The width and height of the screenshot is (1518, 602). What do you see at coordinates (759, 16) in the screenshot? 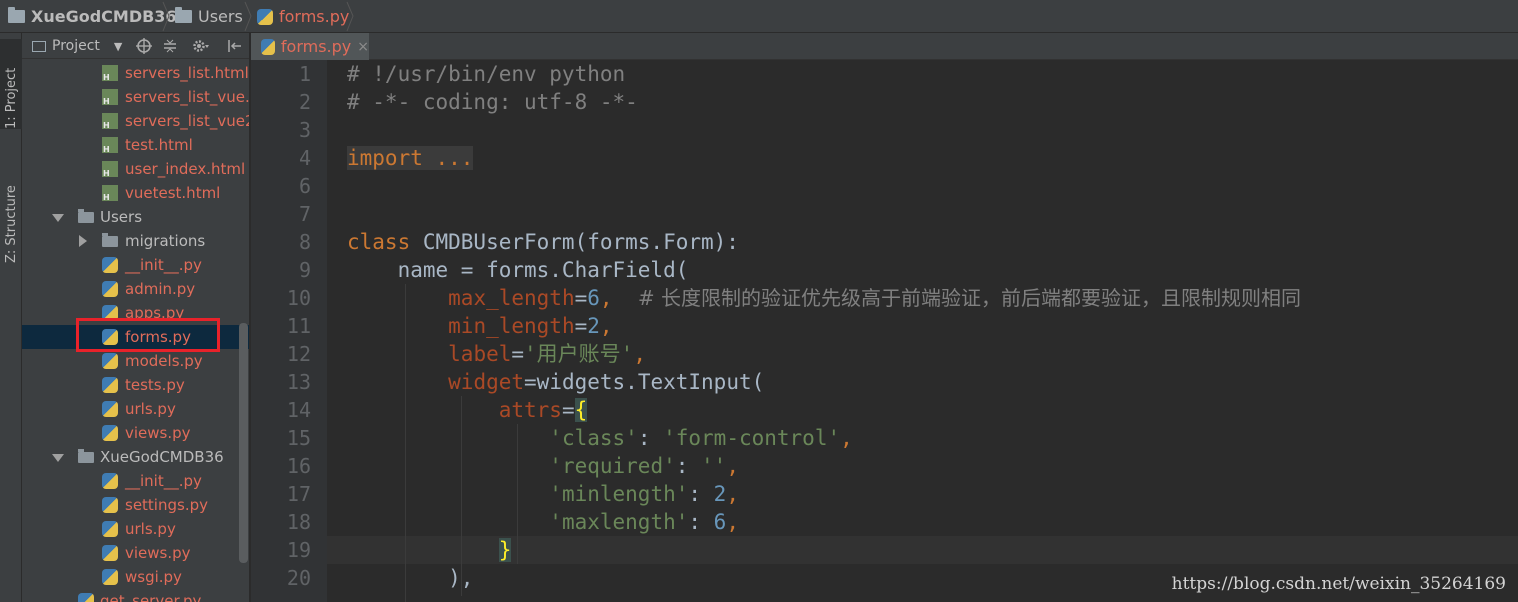
I see `navigation-breadcrumb: XueGodCMDB36 Users forms.py` at bounding box center [759, 16].